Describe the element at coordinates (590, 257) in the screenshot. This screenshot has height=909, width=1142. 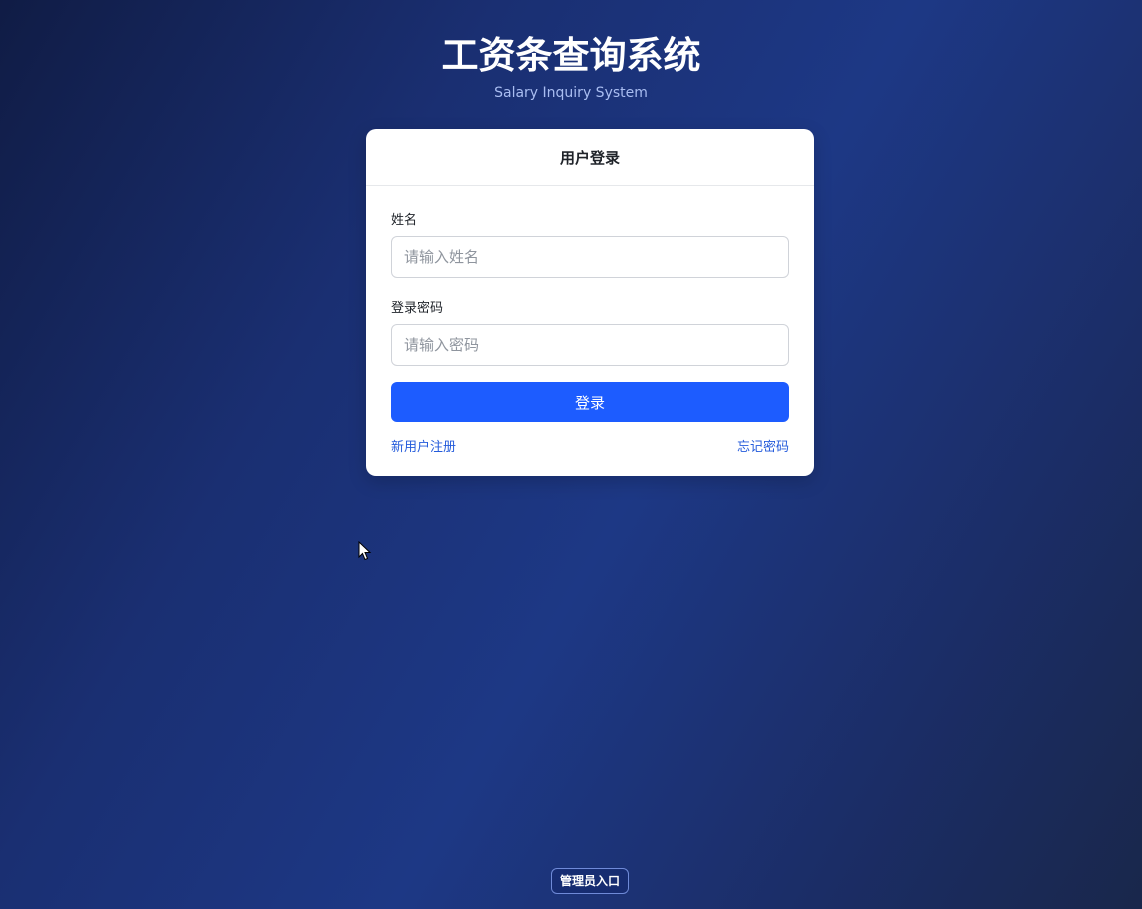
I see `name-input` at that location.